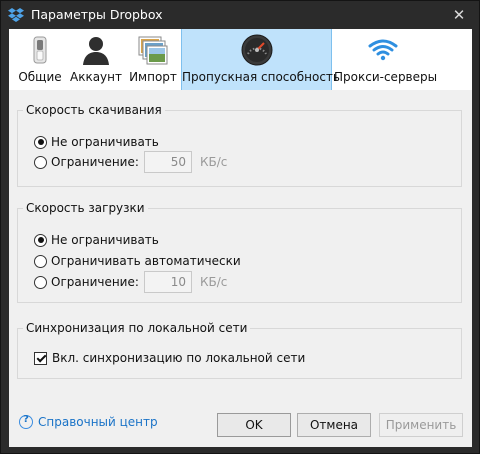 The width and height of the screenshot is (480, 454). I want to click on tab-import: Импорт, so click(153, 59).